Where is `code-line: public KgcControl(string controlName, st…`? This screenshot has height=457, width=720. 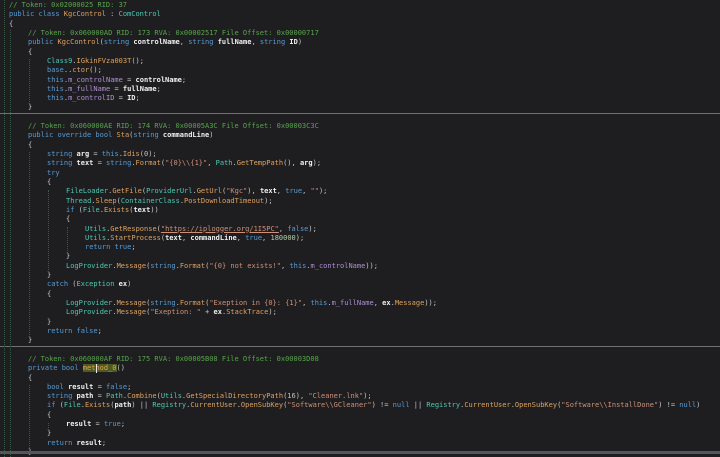 code-line: public KgcControl(string controlName, st… is located at coordinates (360, 42).